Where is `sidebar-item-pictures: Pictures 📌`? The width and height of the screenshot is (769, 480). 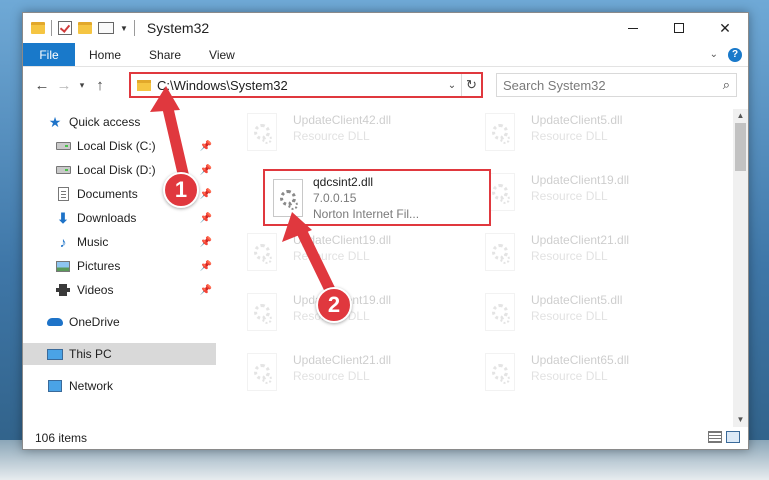 sidebar-item-pictures: Pictures 📌 is located at coordinates (119, 266).